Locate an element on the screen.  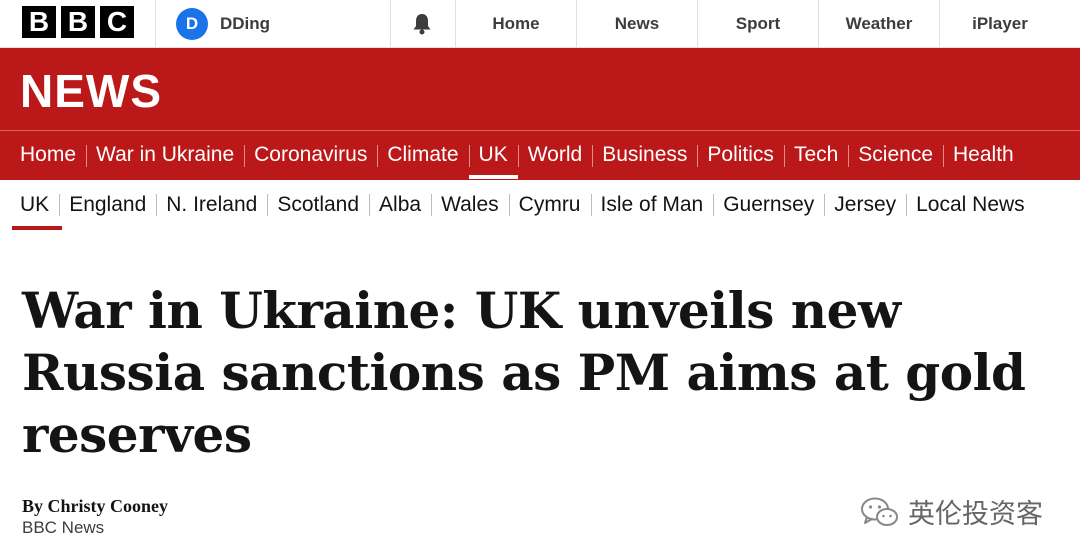
secondary-nav-local-news: Local News is located at coordinates (970, 205).